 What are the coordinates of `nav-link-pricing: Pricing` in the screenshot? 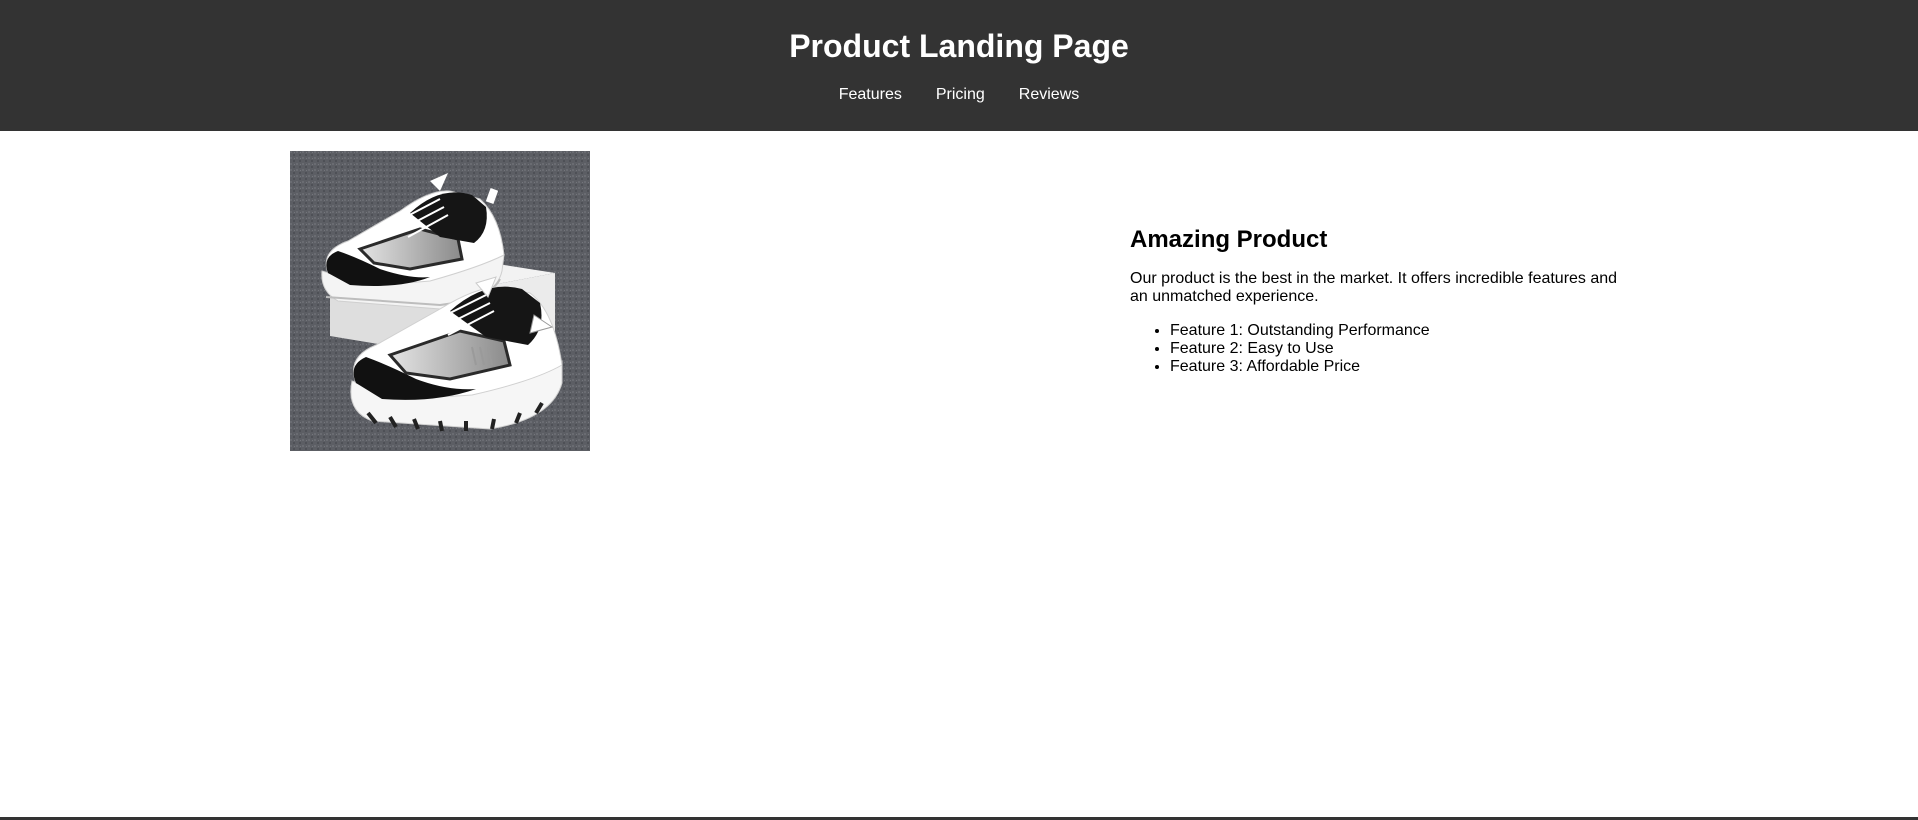 It's located at (960, 95).